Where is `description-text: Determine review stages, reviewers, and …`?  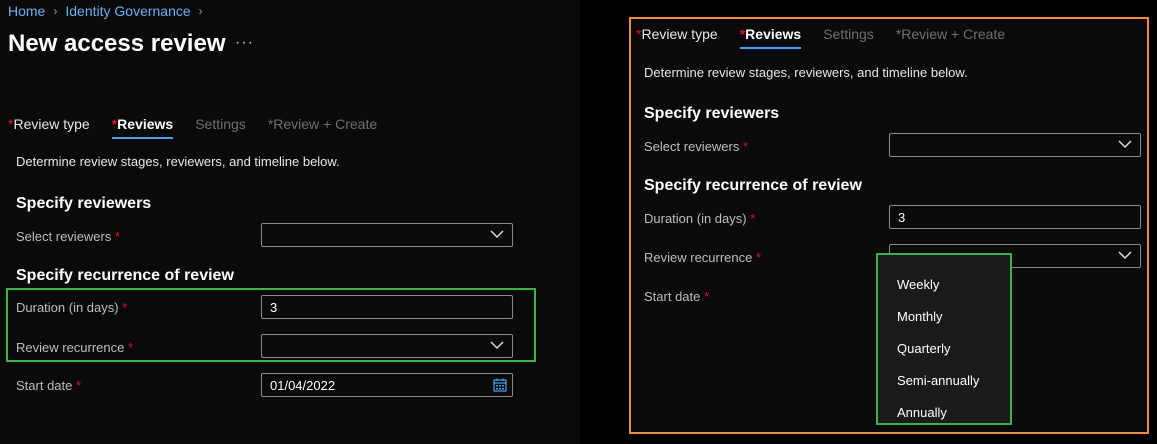 description-text: Determine review stages, reviewers, and … is located at coordinates (178, 161).